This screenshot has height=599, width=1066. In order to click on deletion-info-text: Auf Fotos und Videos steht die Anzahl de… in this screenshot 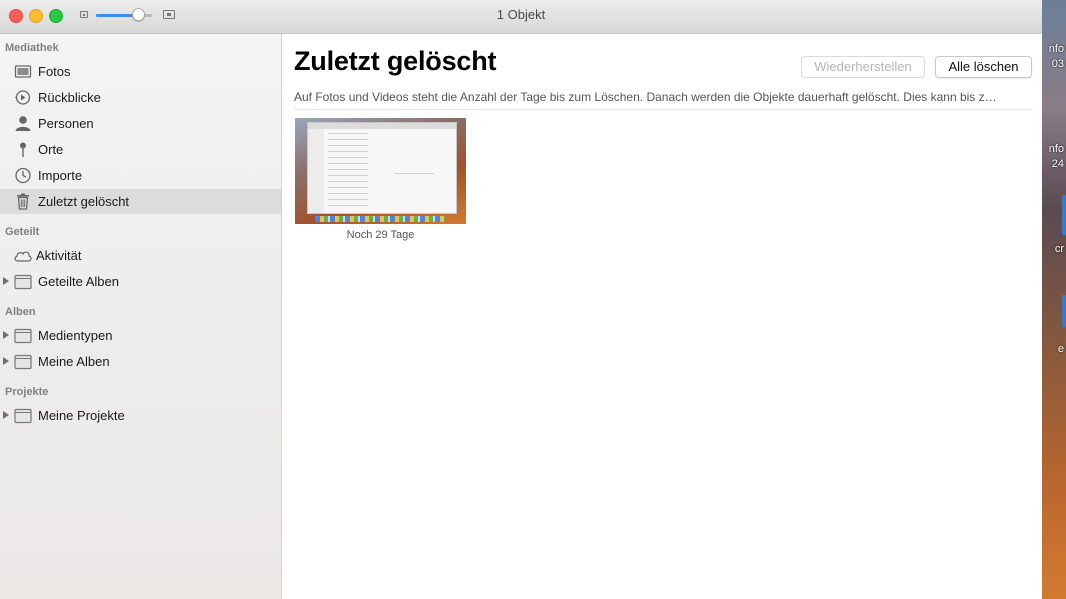, I will do `click(645, 97)`.